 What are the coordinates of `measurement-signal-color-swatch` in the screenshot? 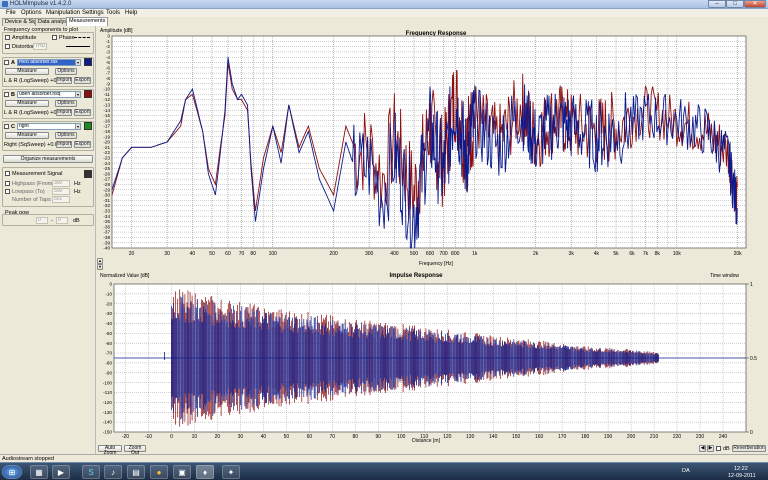 It's located at (88, 174).